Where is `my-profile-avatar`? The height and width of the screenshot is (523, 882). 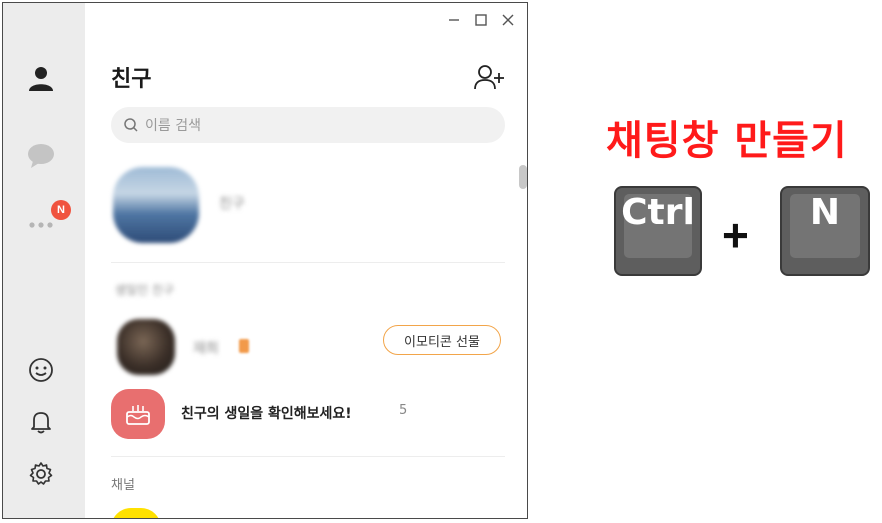
my-profile-avatar is located at coordinates (156, 205).